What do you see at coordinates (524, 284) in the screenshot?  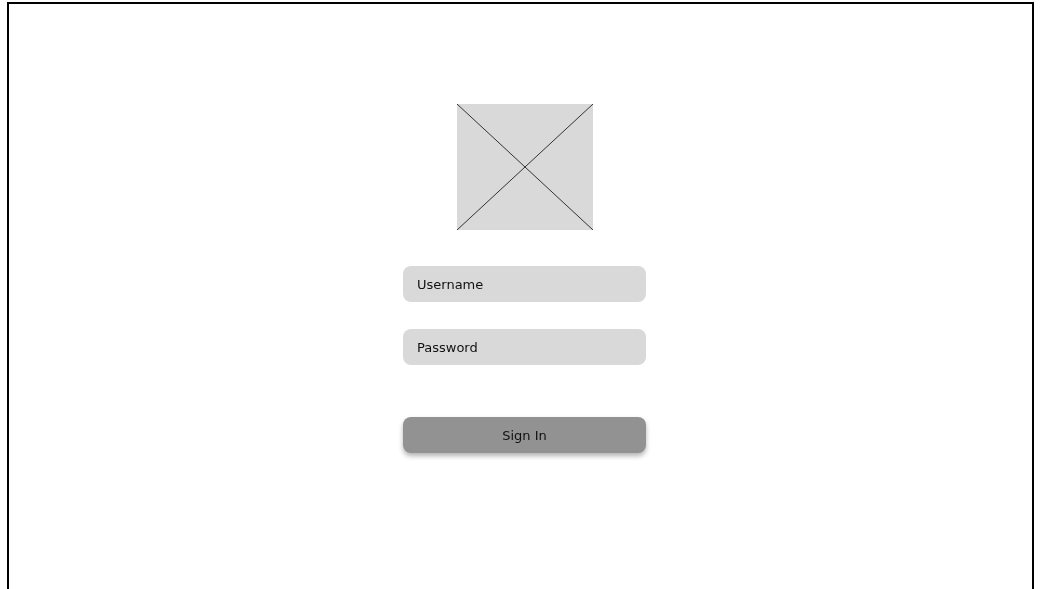 I see `input-field: Username` at bounding box center [524, 284].